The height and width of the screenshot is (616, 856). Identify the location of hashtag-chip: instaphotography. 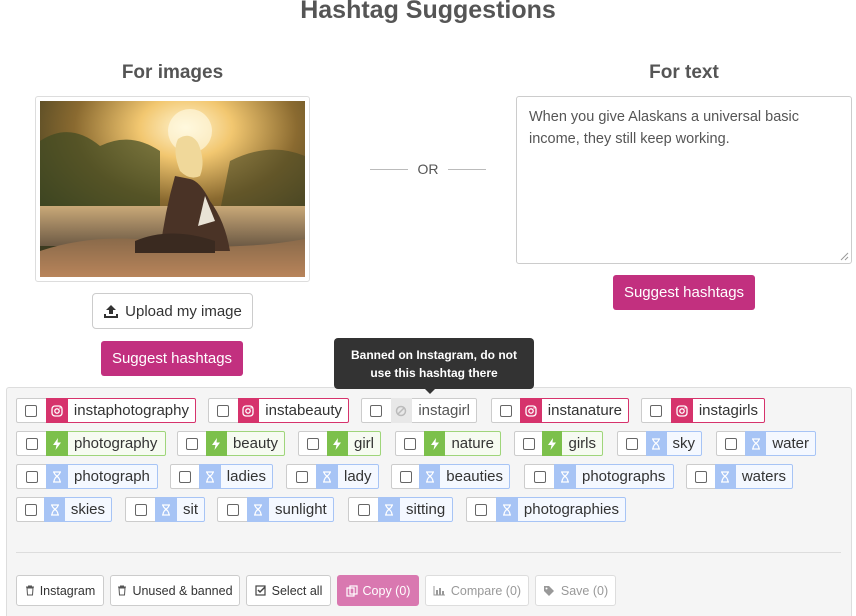
(106, 410).